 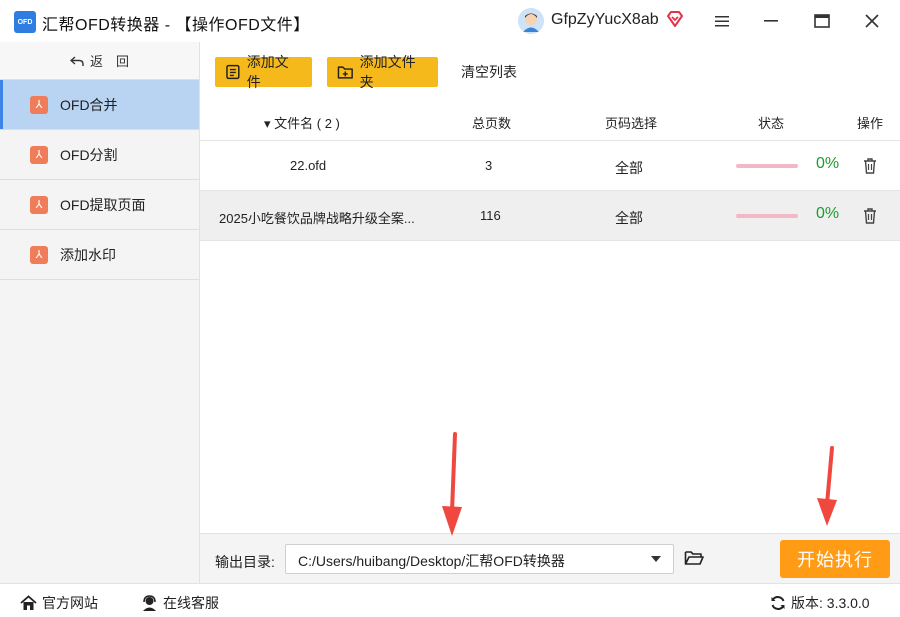 I want to click on toolbar: 添加文件 添加文件夹 清空列表, so click(x=550, y=71).